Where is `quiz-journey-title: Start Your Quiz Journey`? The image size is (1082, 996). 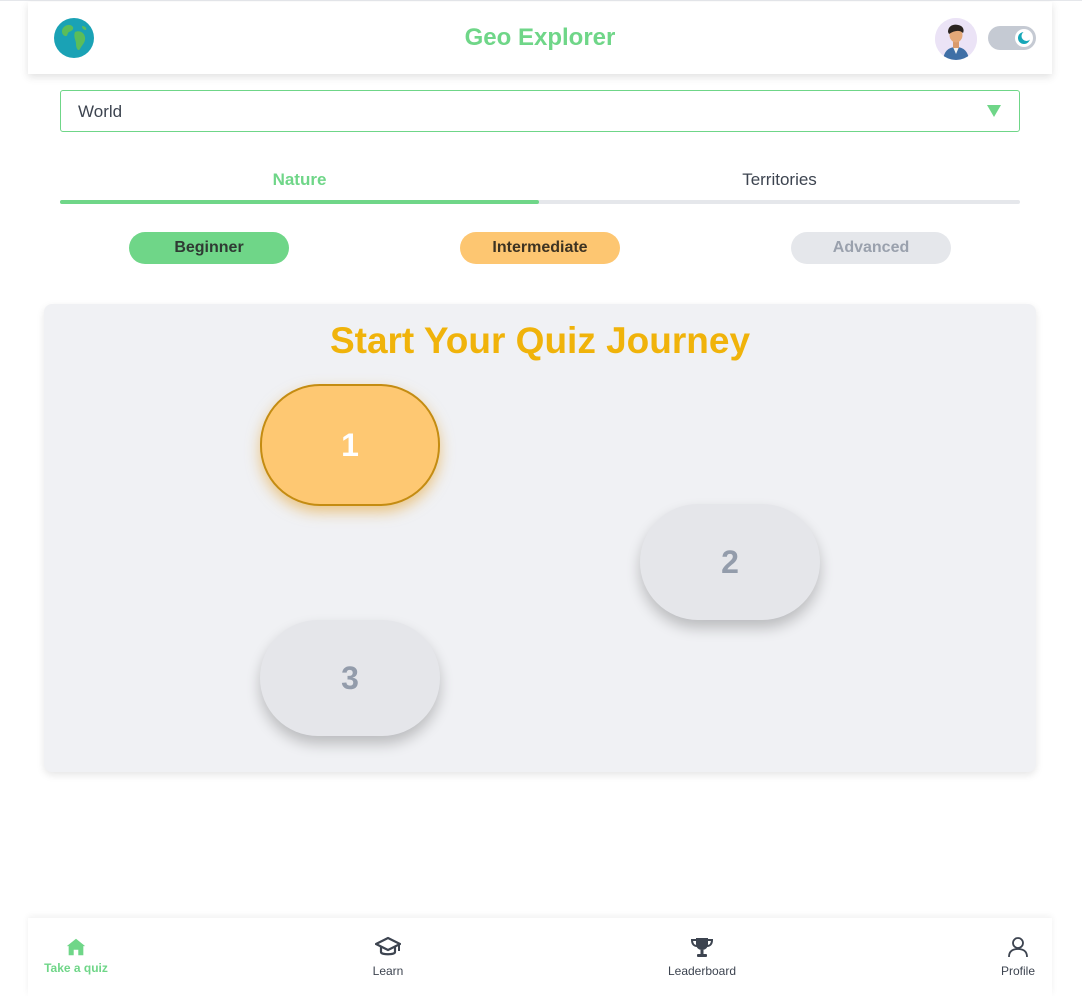 quiz-journey-title: Start Your Quiz Journey is located at coordinates (540, 340).